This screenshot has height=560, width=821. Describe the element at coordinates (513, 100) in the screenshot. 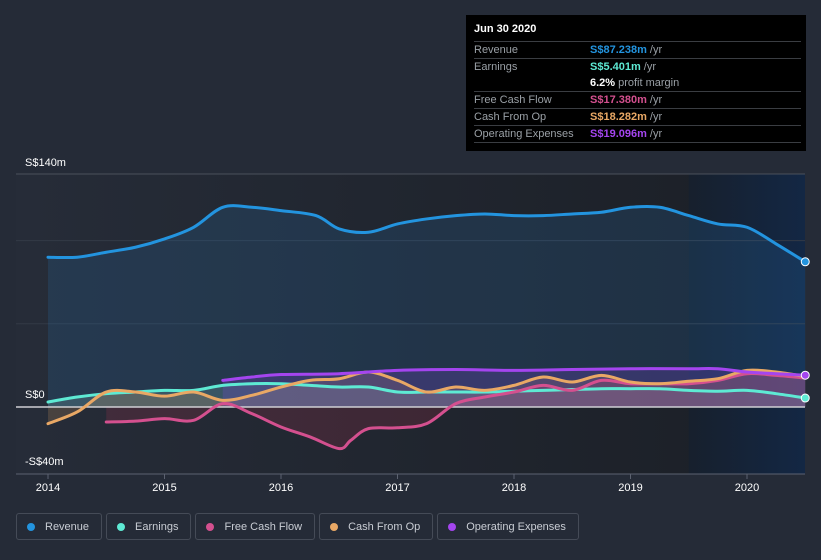

I see `tooltip-label: Free Cash Flow` at that location.